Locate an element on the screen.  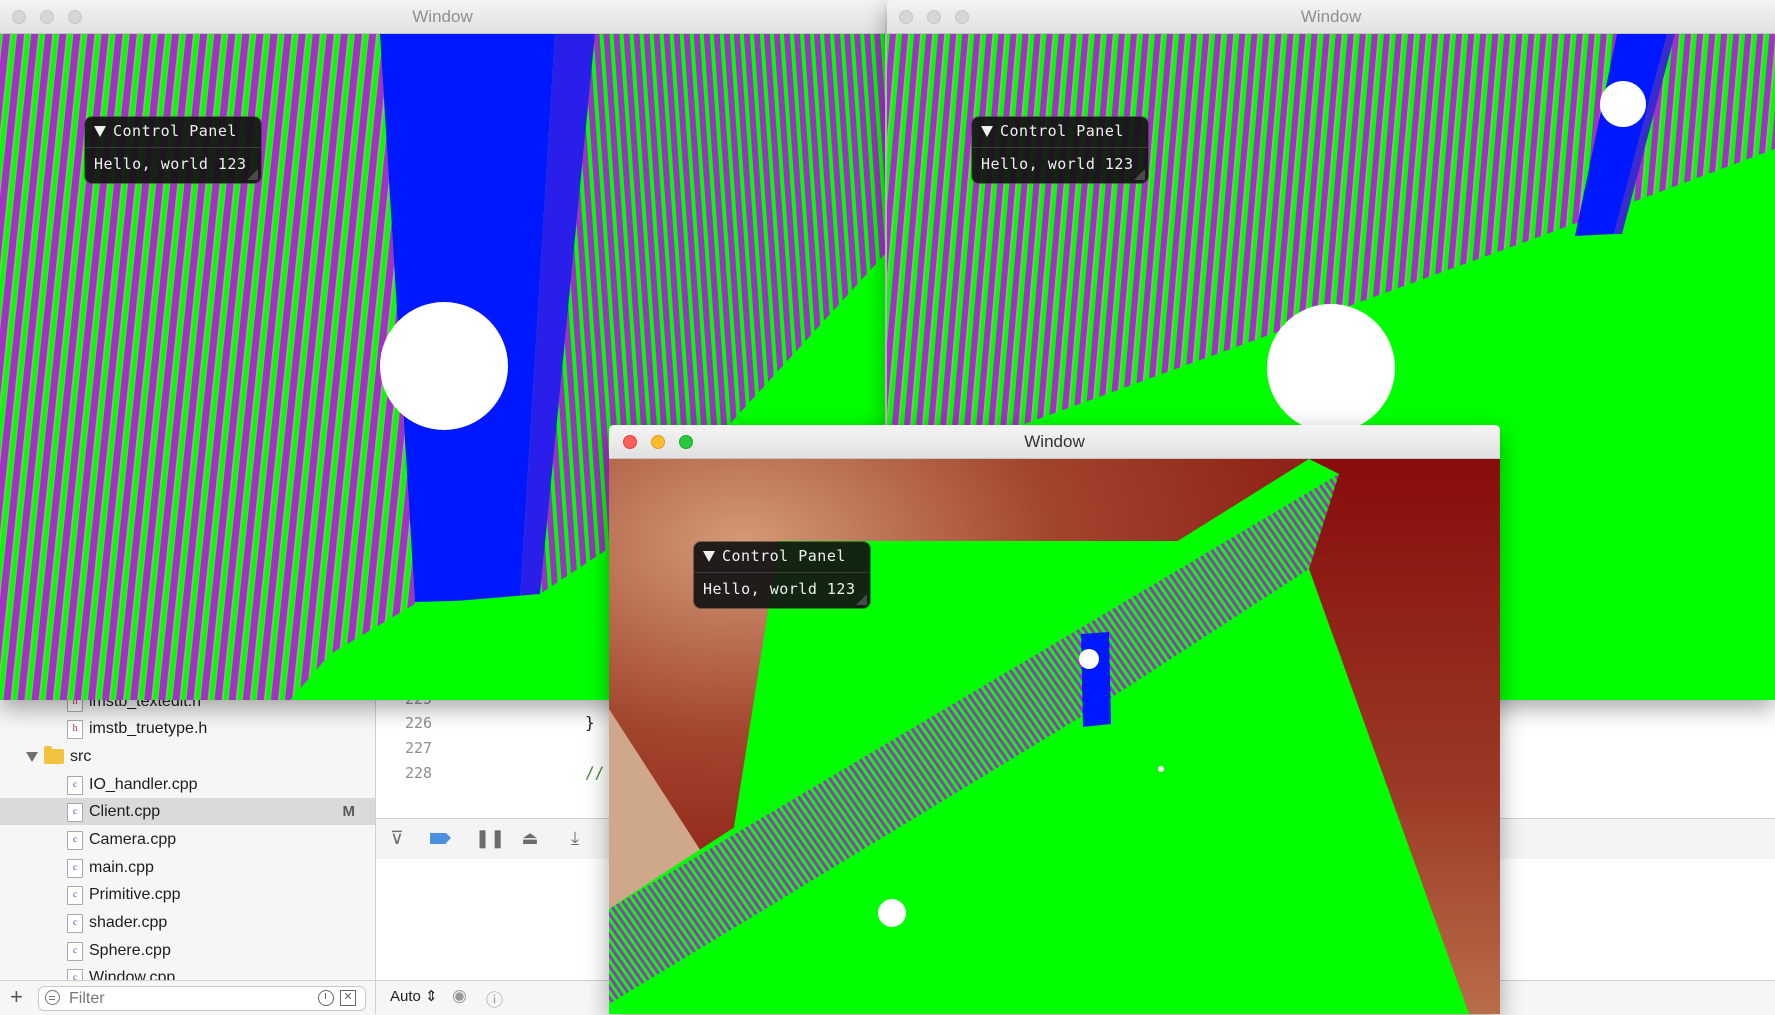
info-icon: ⓘ is located at coordinates (494, 998).